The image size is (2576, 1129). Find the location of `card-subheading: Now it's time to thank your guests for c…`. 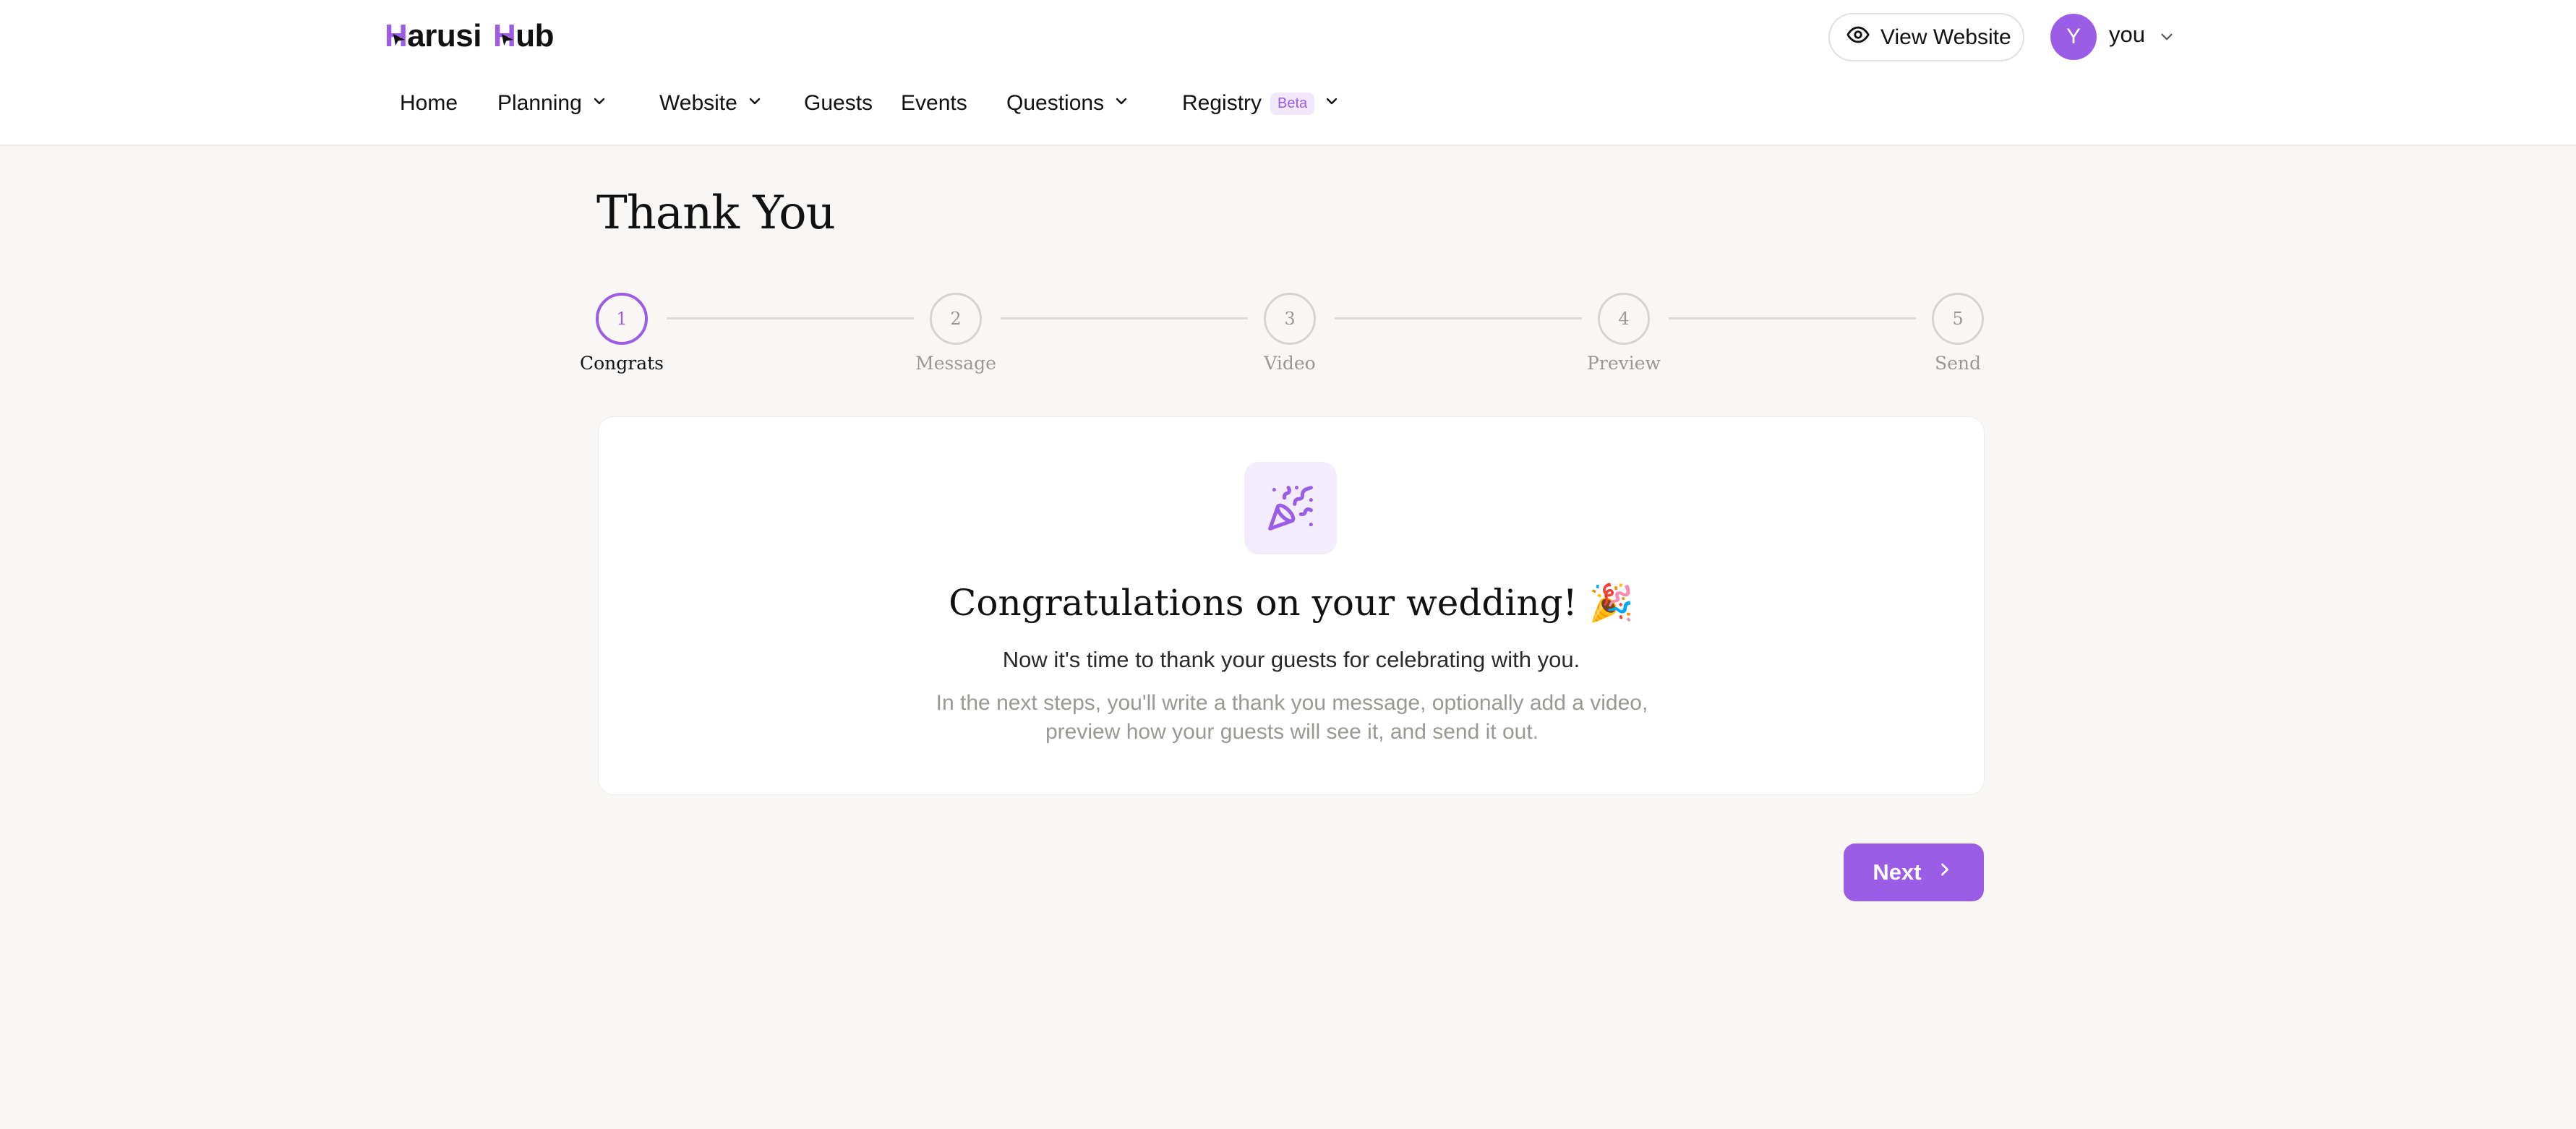

card-subheading: Now it's time to thank your guests for c… is located at coordinates (1291, 659).